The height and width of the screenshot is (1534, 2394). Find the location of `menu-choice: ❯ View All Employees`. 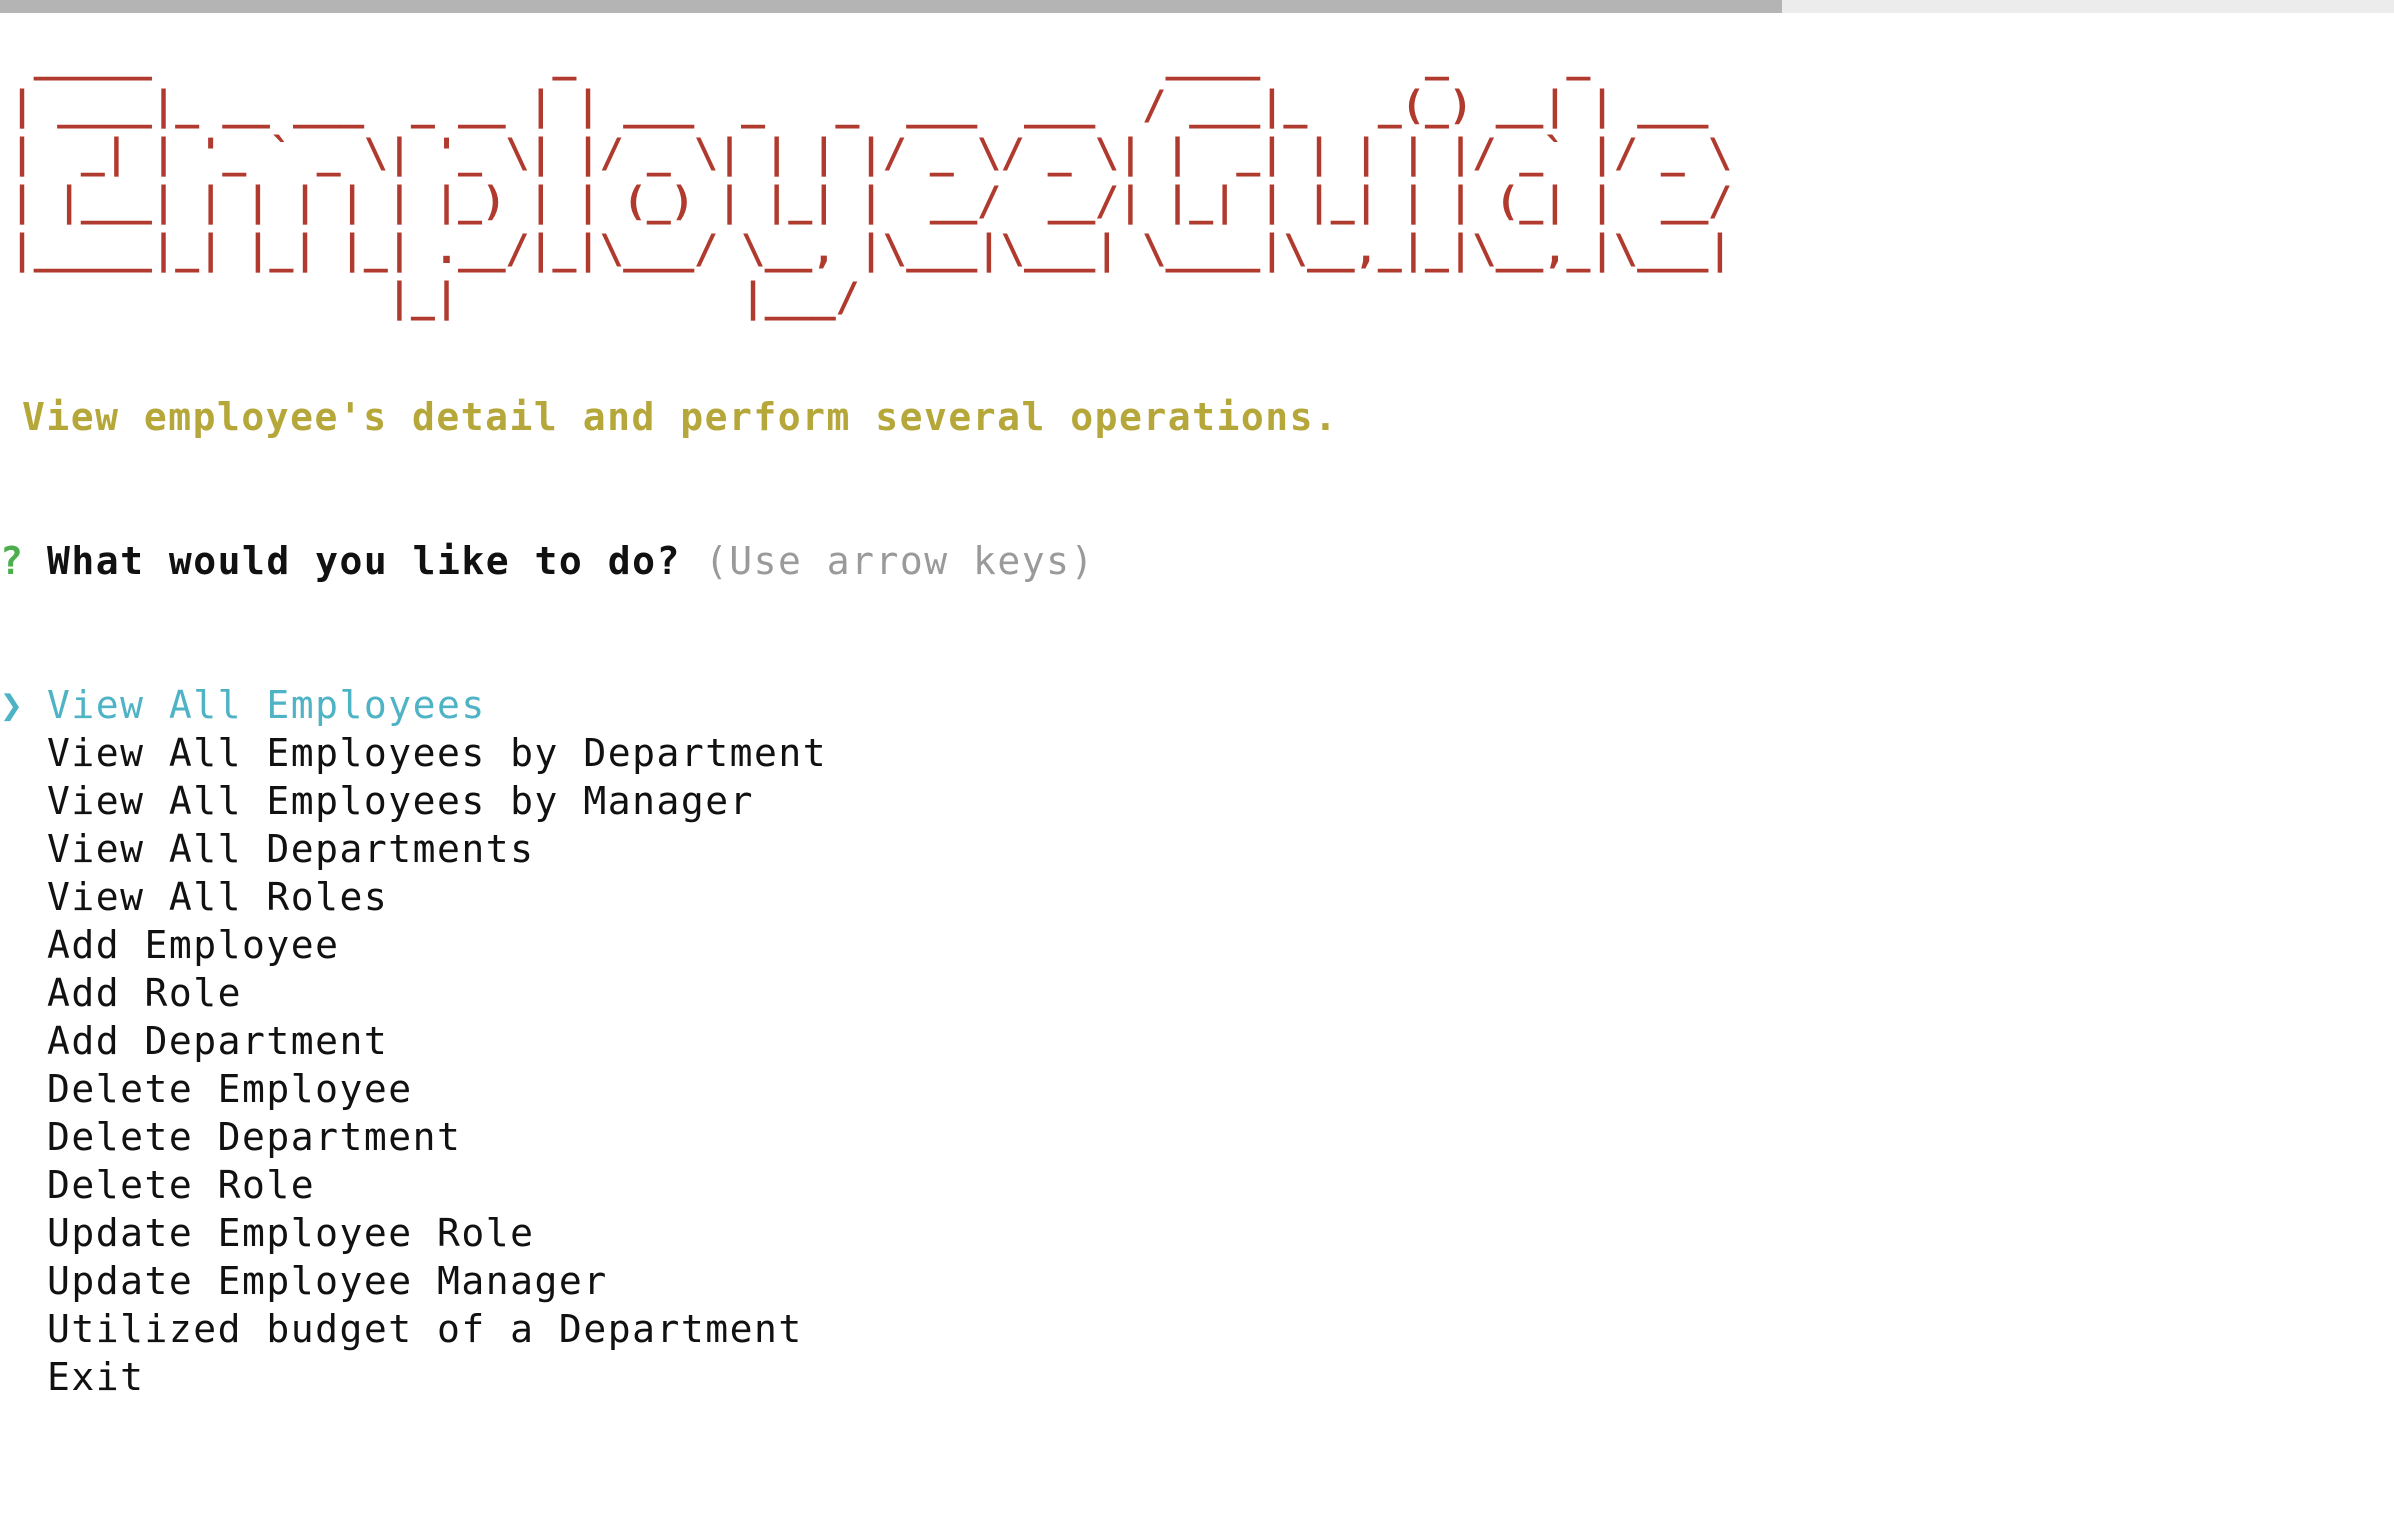

menu-choice: ❯ View All Employees is located at coordinates (669, 705).